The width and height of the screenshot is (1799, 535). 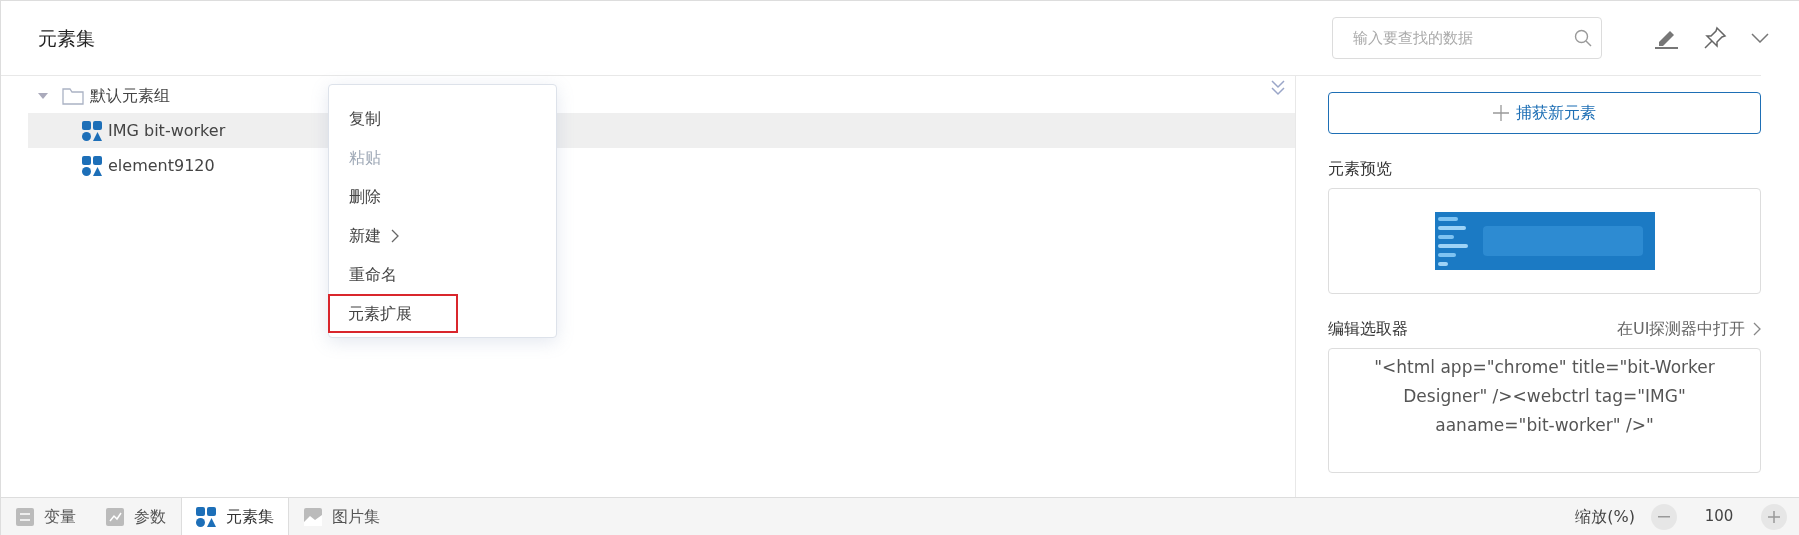 I want to click on zoom-in-button, so click(x=1774, y=516).